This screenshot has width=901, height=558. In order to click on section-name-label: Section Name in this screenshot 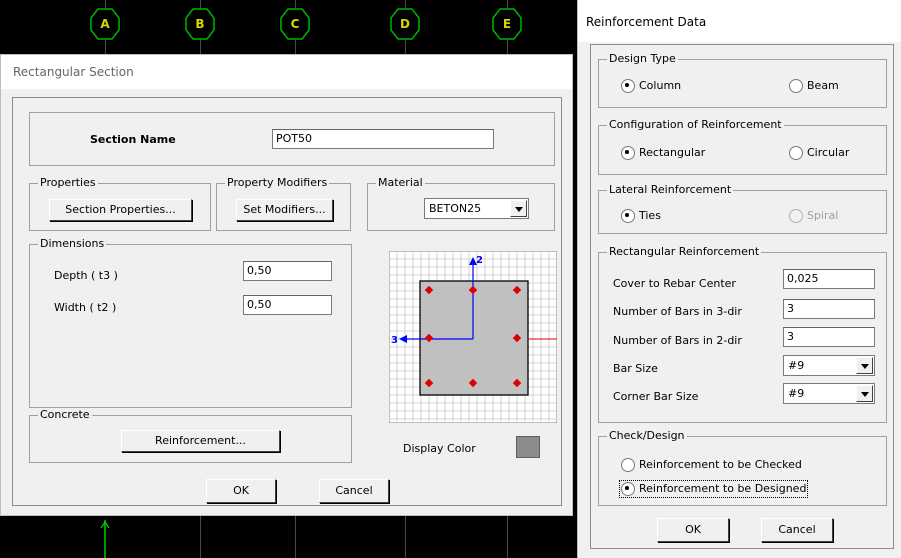, I will do `click(133, 139)`.